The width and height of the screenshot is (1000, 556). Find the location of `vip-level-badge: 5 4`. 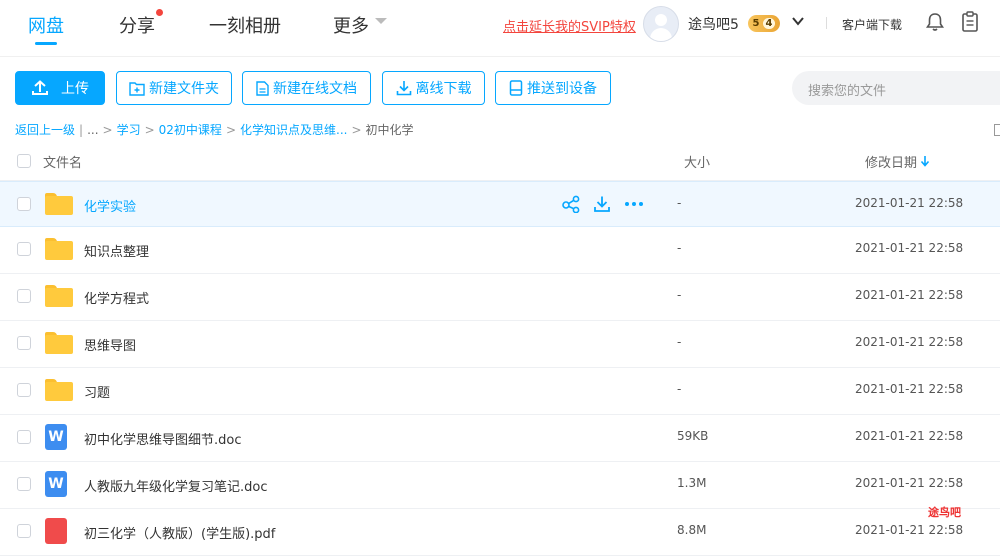

vip-level-badge: 5 4 is located at coordinates (764, 23).